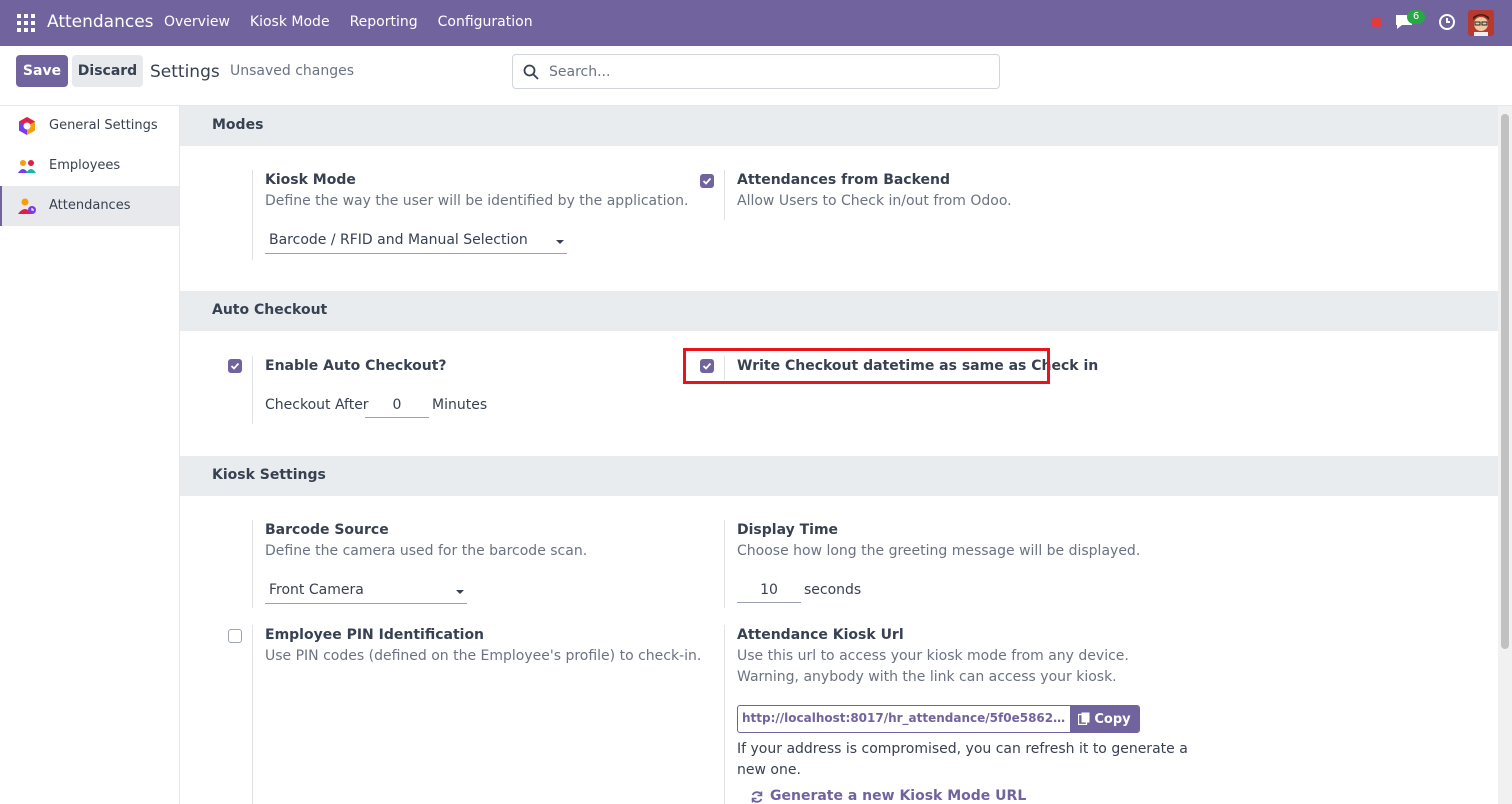 The height and width of the screenshot is (804, 1512). Describe the element at coordinates (898, 796) in the screenshot. I see `generate-new-url-link: Generate a new Kiosk Mode URL` at that location.